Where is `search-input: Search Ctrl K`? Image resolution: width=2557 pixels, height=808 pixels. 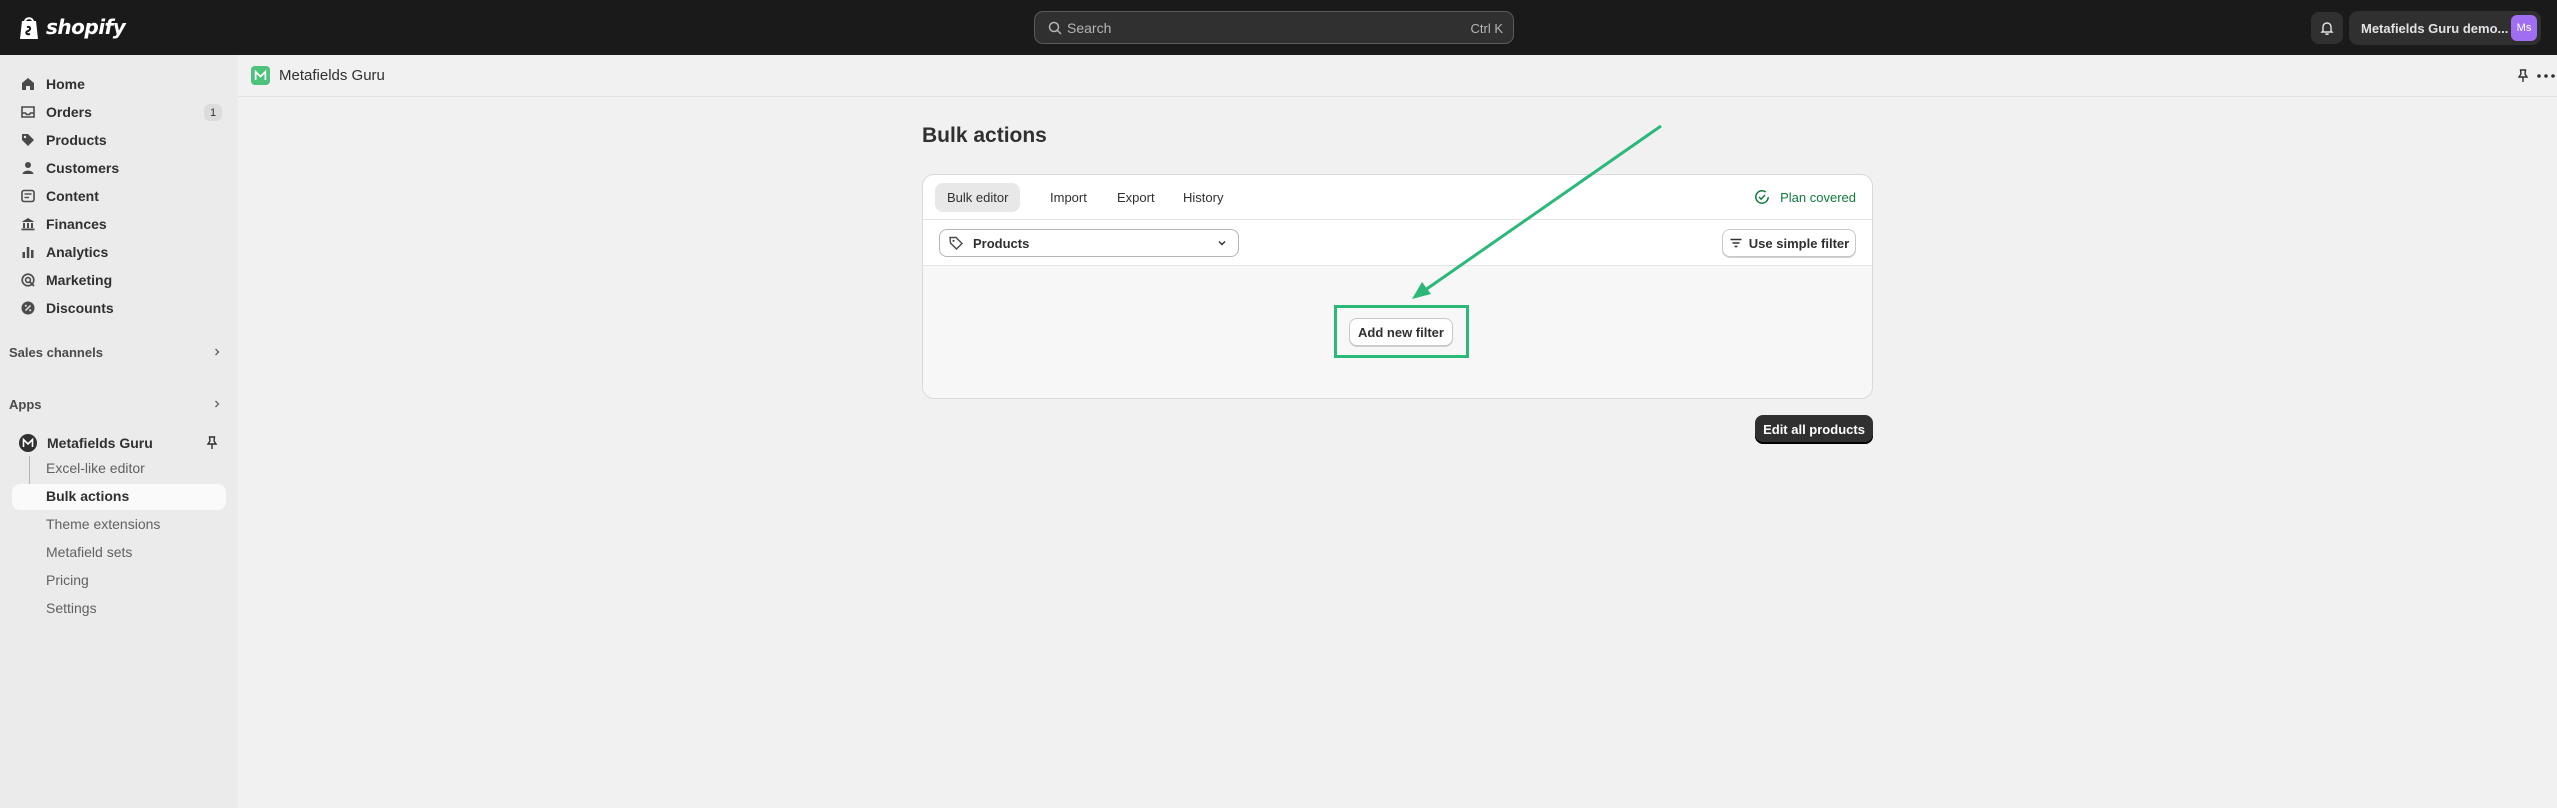 search-input: Search Ctrl K is located at coordinates (1274, 27).